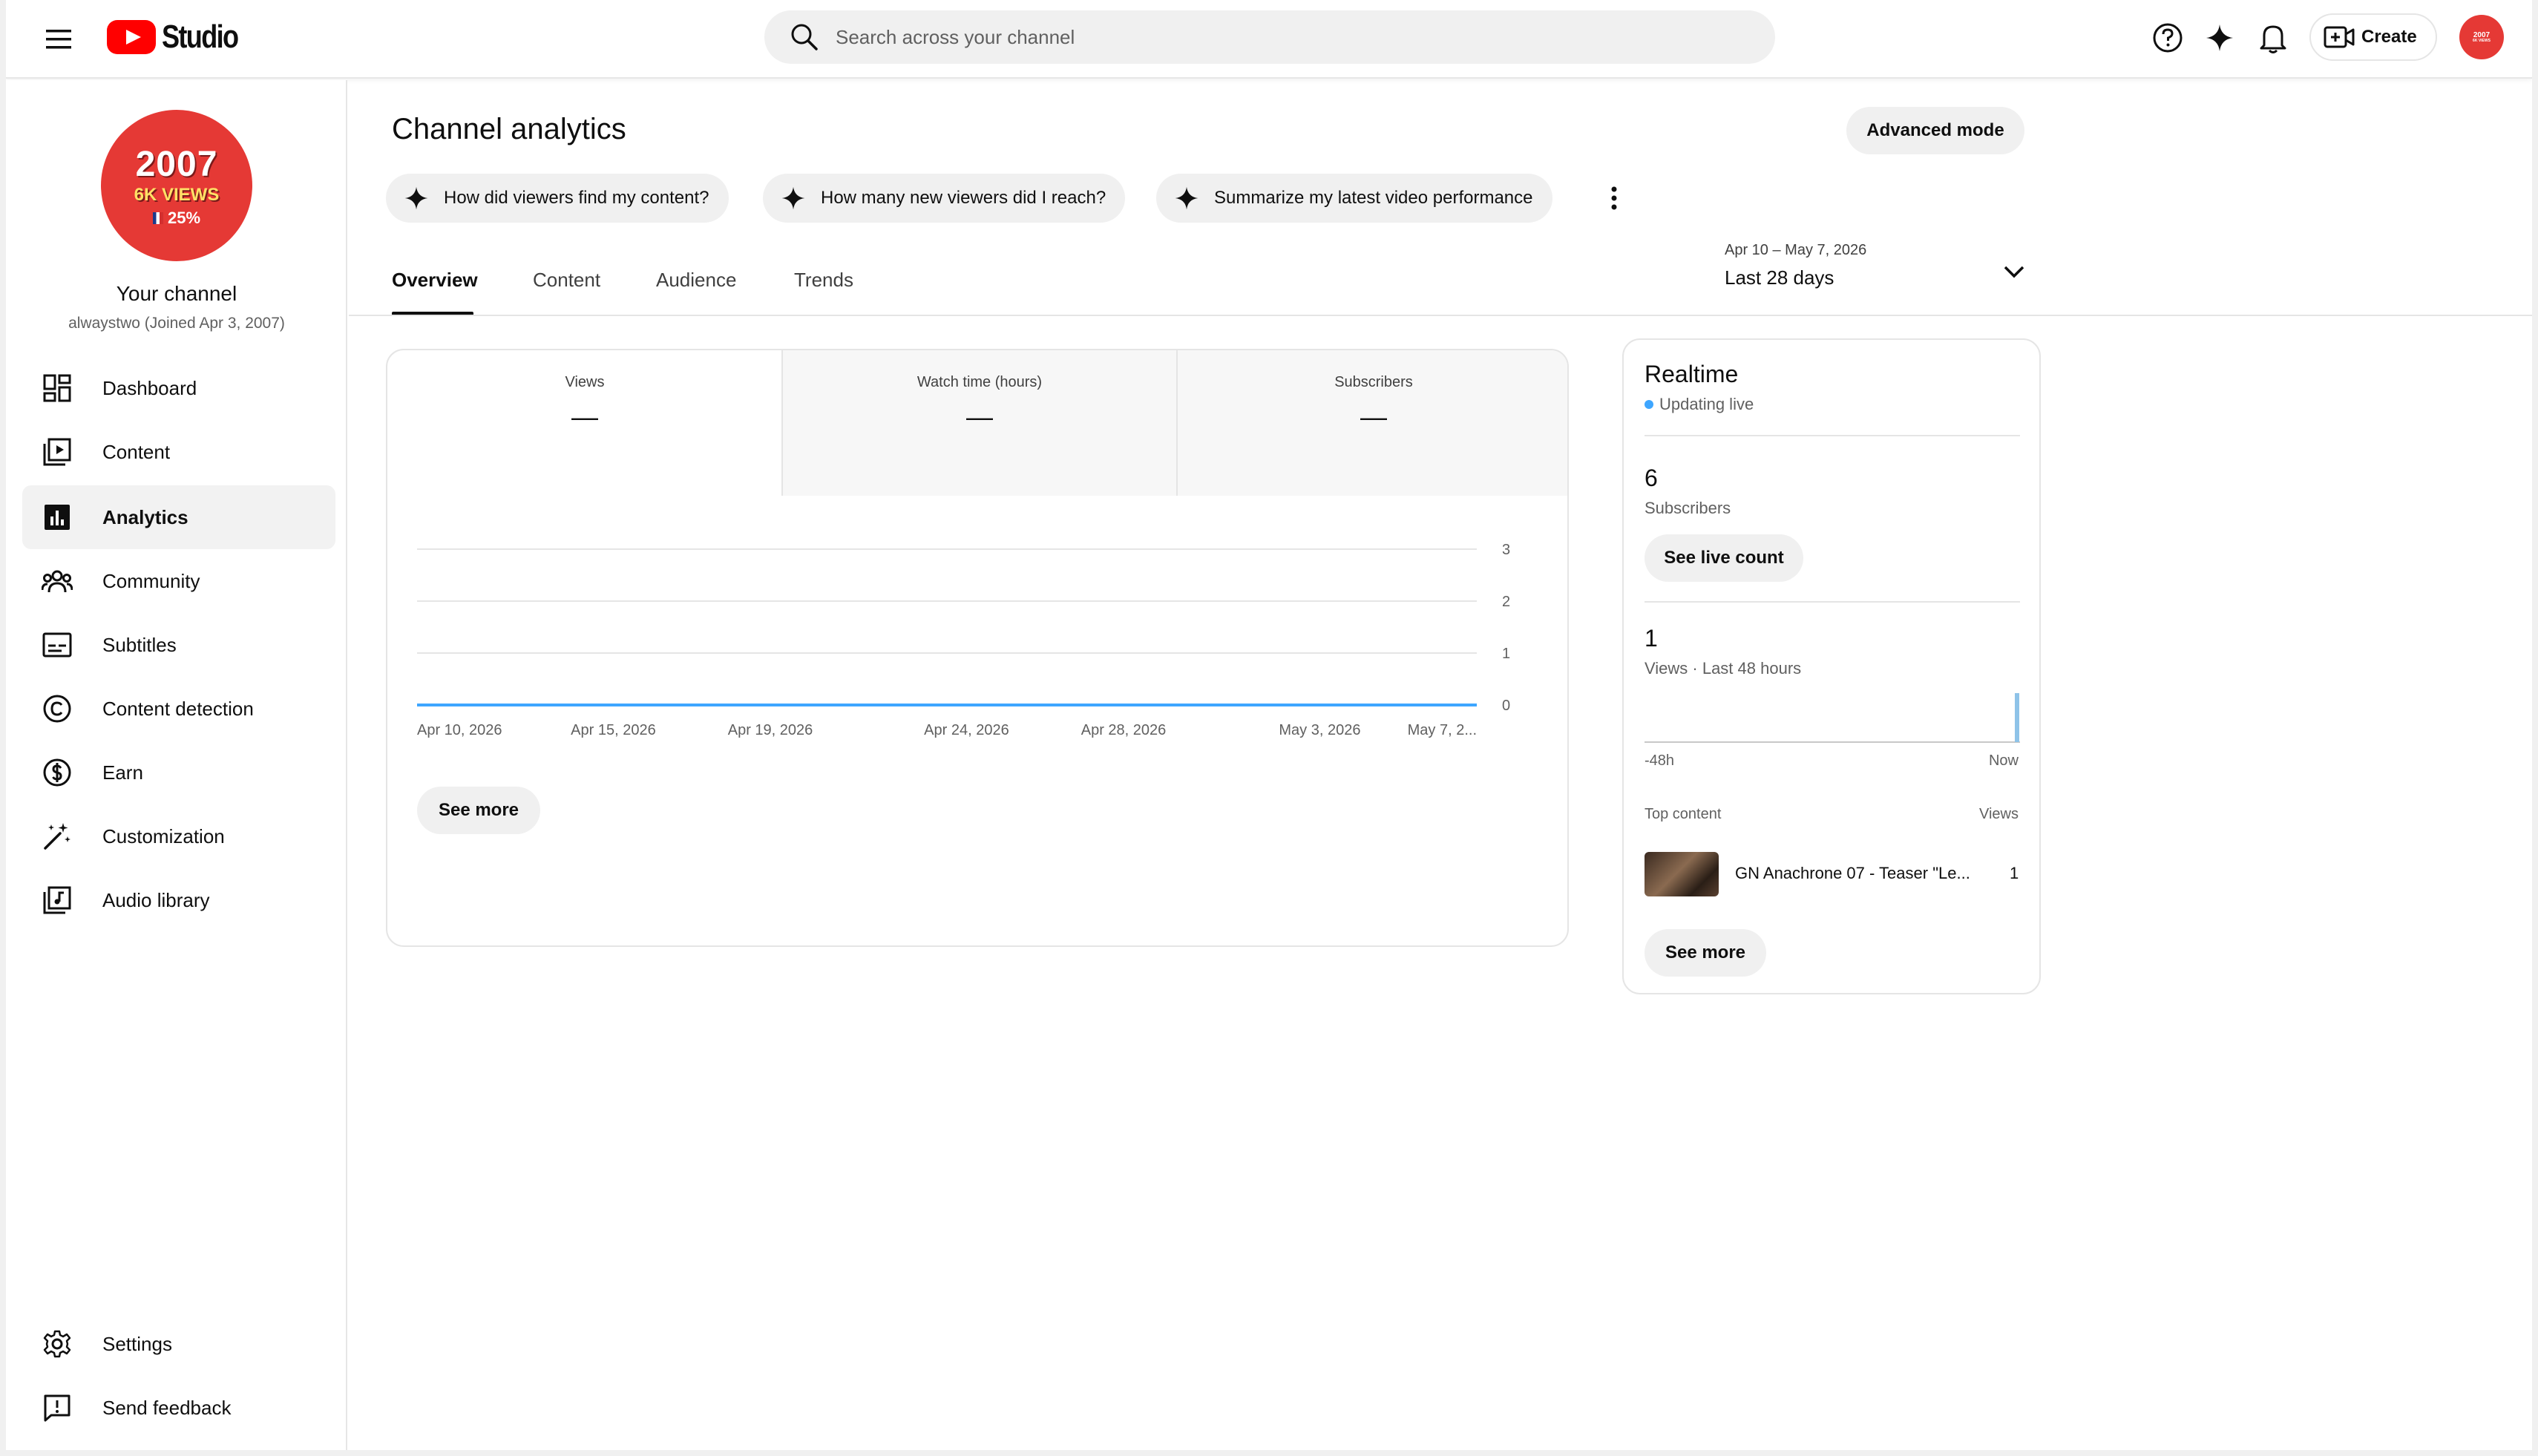 The height and width of the screenshot is (1456, 2538). Describe the element at coordinates (823, 291) in the screenshot. I see `tab-trends: Trends` at that location.